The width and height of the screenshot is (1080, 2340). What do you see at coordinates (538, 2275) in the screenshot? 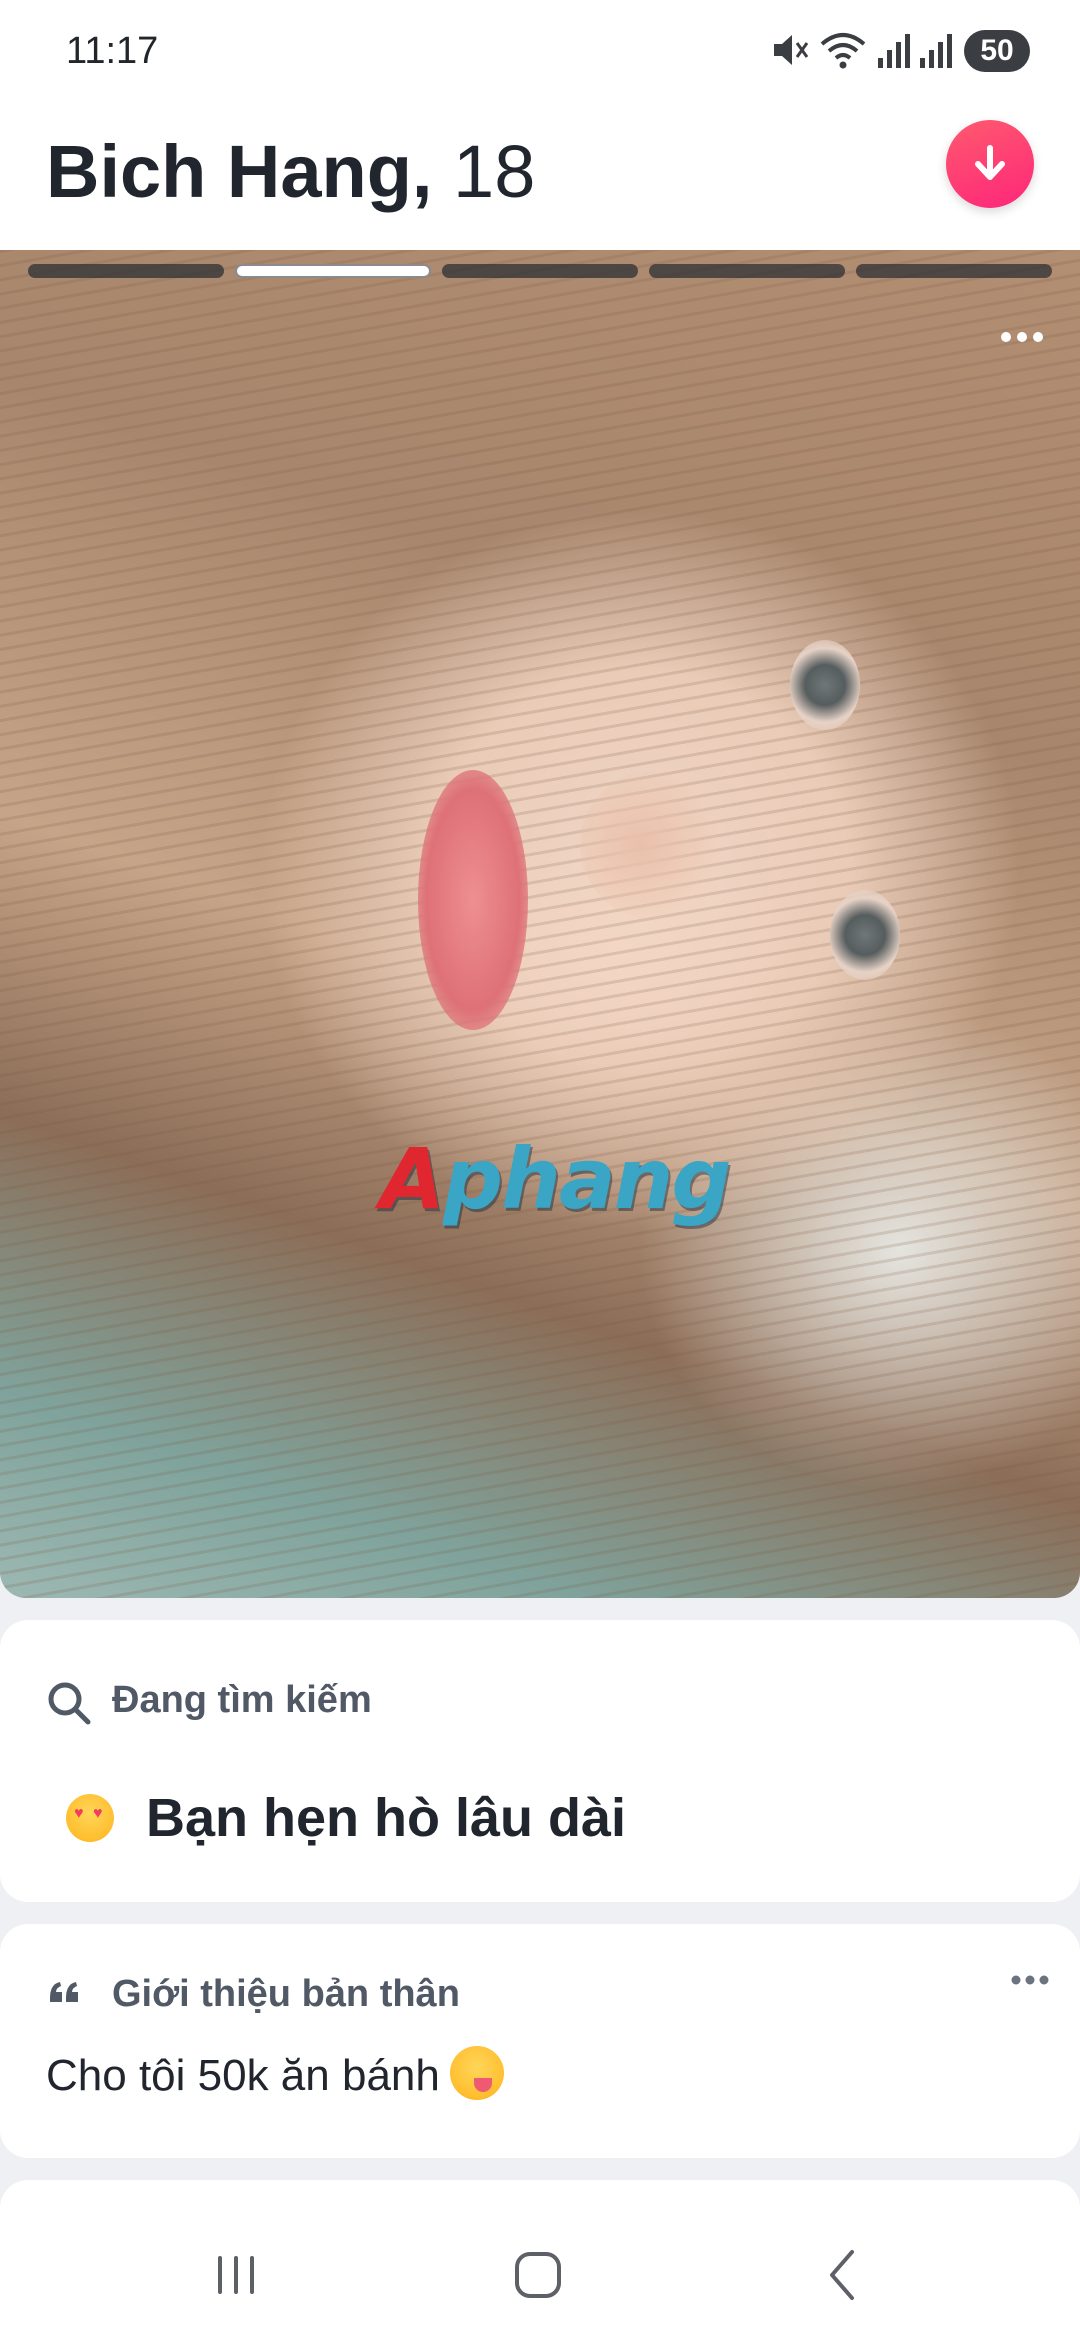
I see `home-icon` at bounding box center [538, 2275].